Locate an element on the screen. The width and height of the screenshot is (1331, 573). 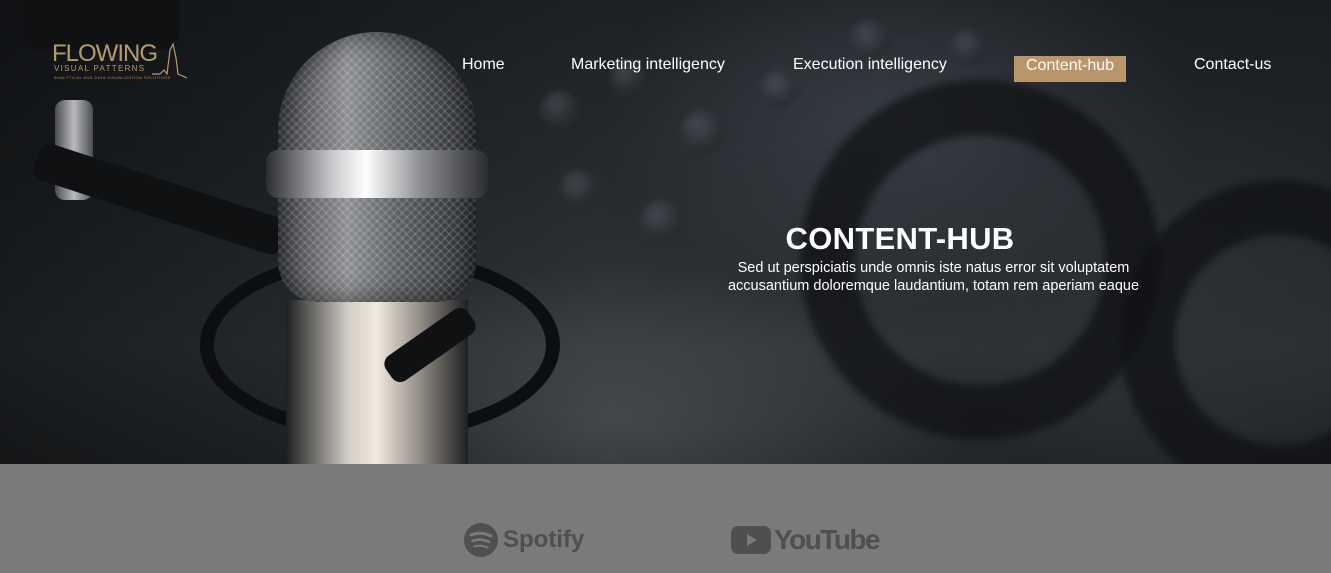
nav-marketing-intelligency: Marketing intelligency is located at coordinates (648, 69).